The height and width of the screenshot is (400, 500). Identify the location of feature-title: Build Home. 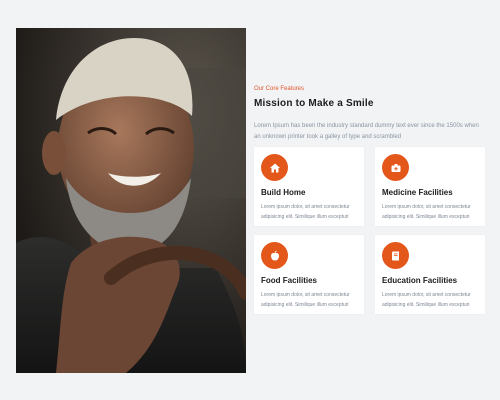
(283, 192).